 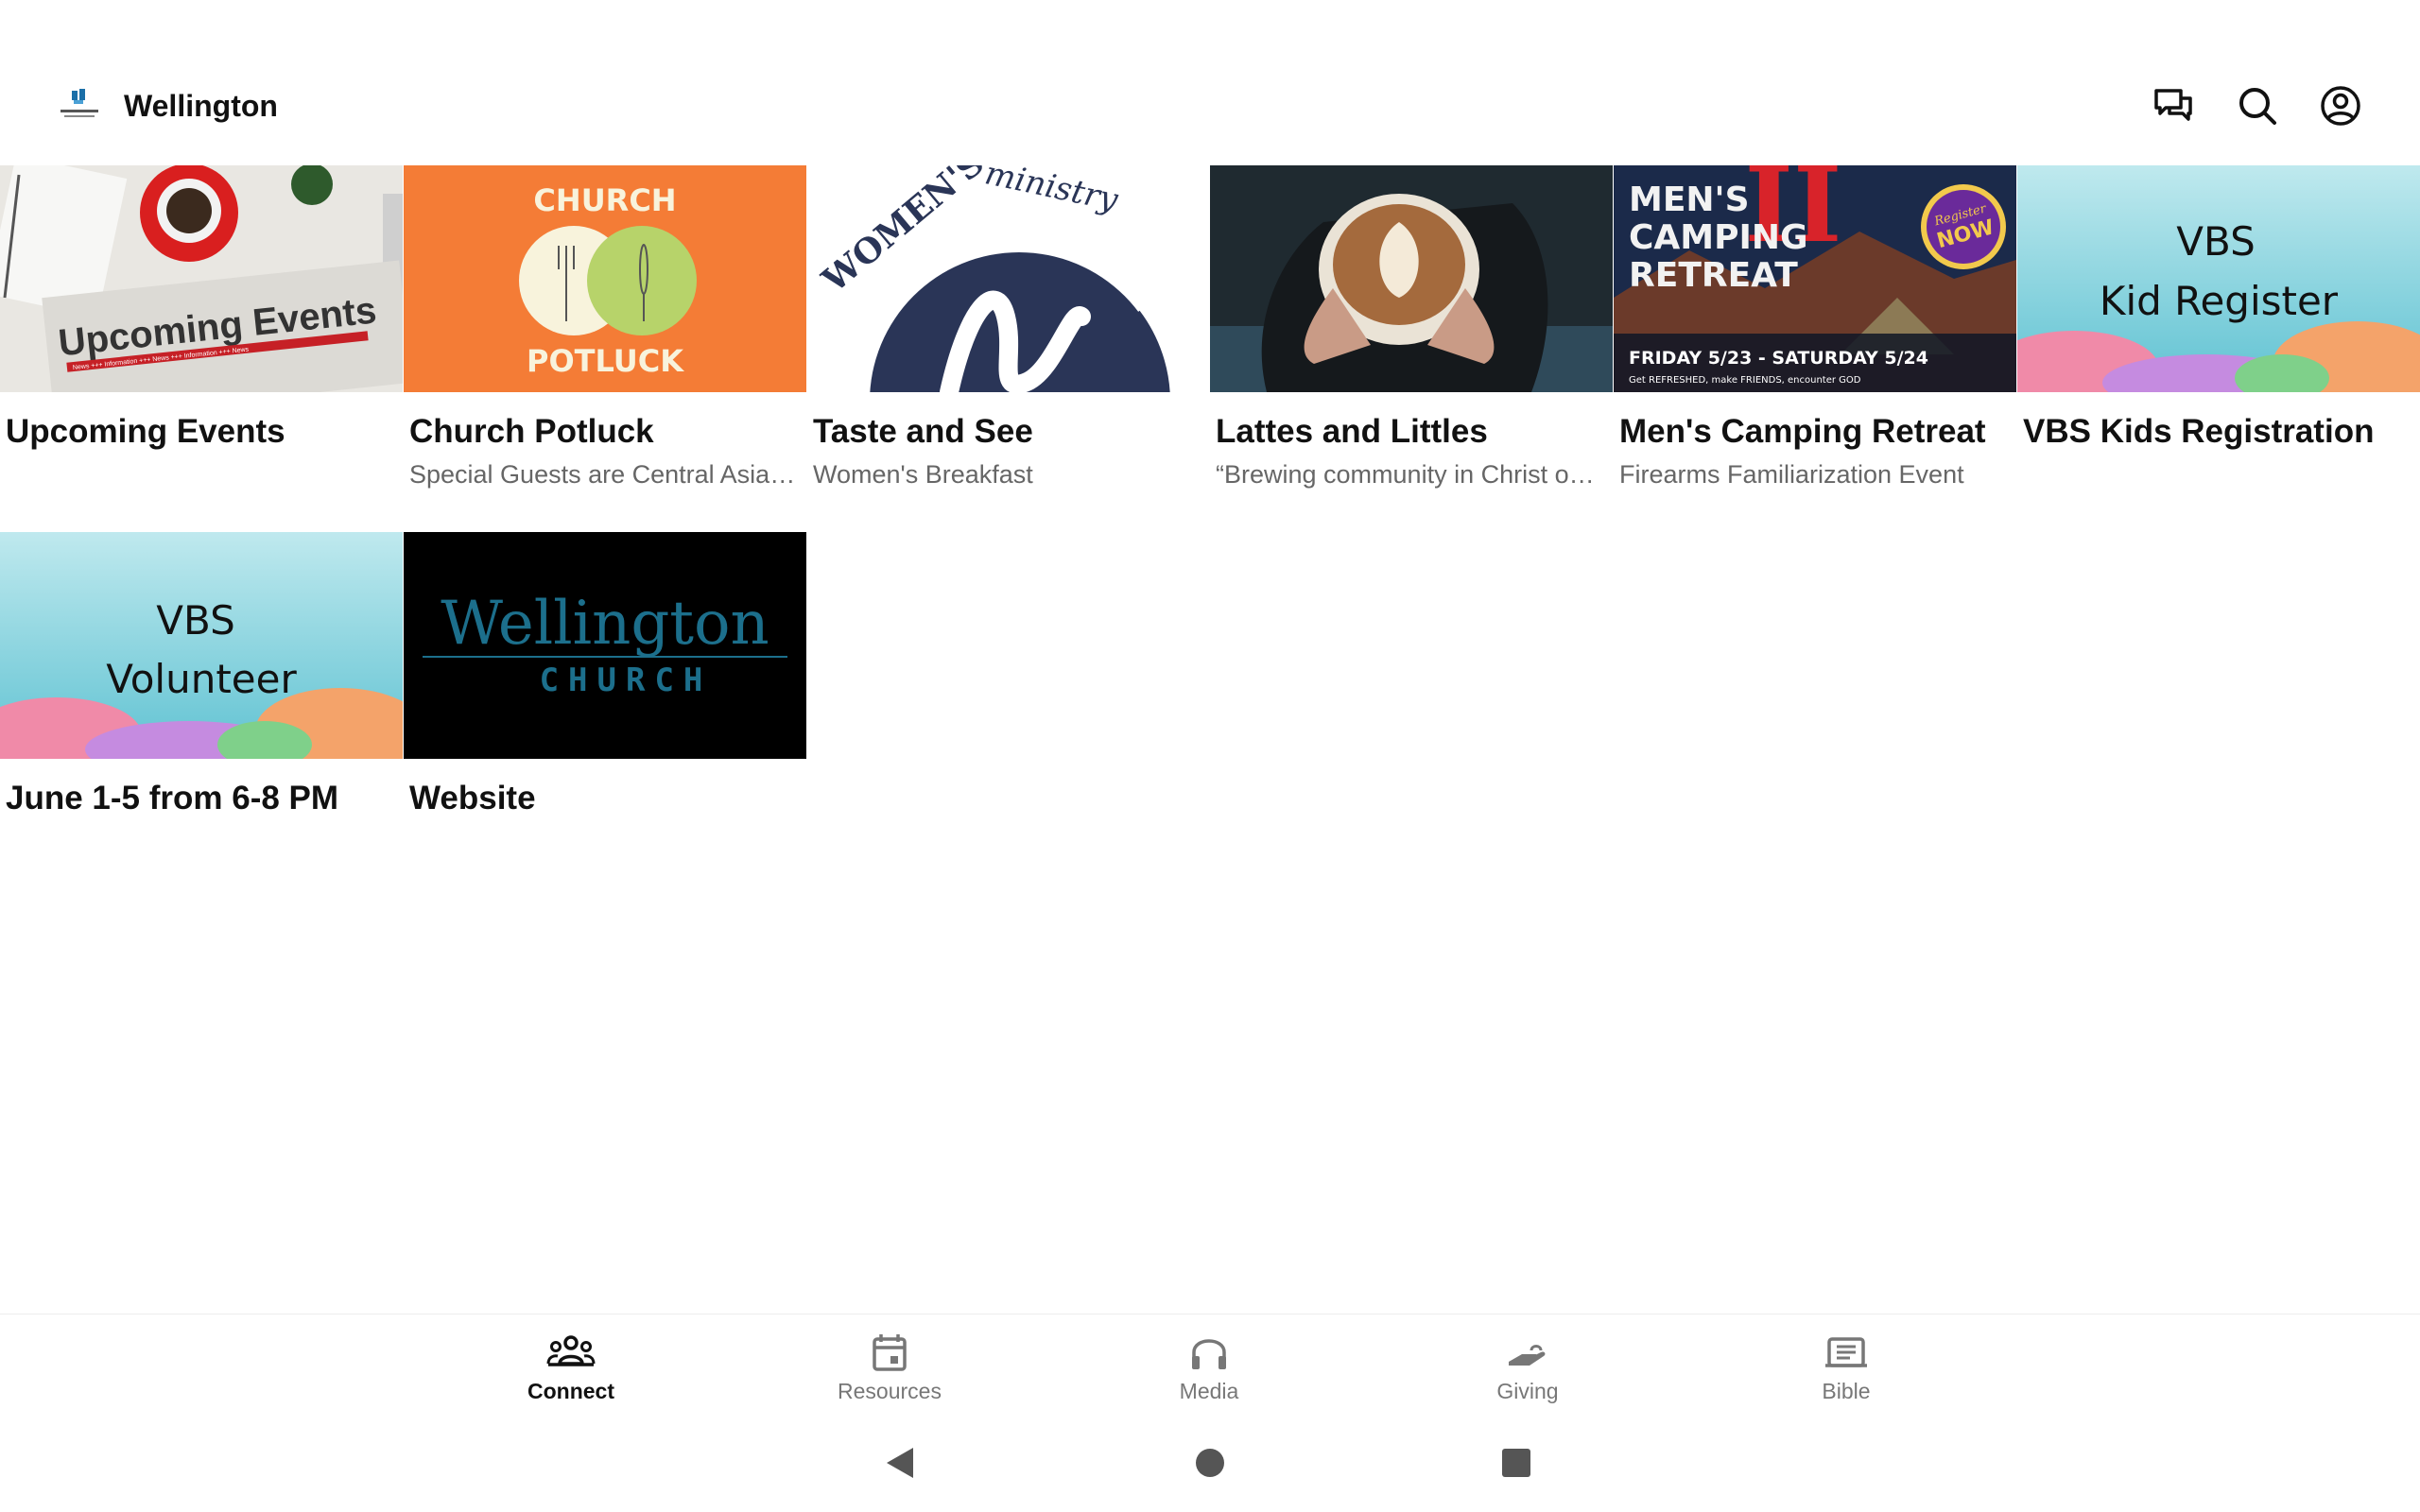 What do you see at coordinates (172, 798) in the screenshot?
I see `card-title: June 1-5 from 6-8 PM` at bounding box center [172, 798].